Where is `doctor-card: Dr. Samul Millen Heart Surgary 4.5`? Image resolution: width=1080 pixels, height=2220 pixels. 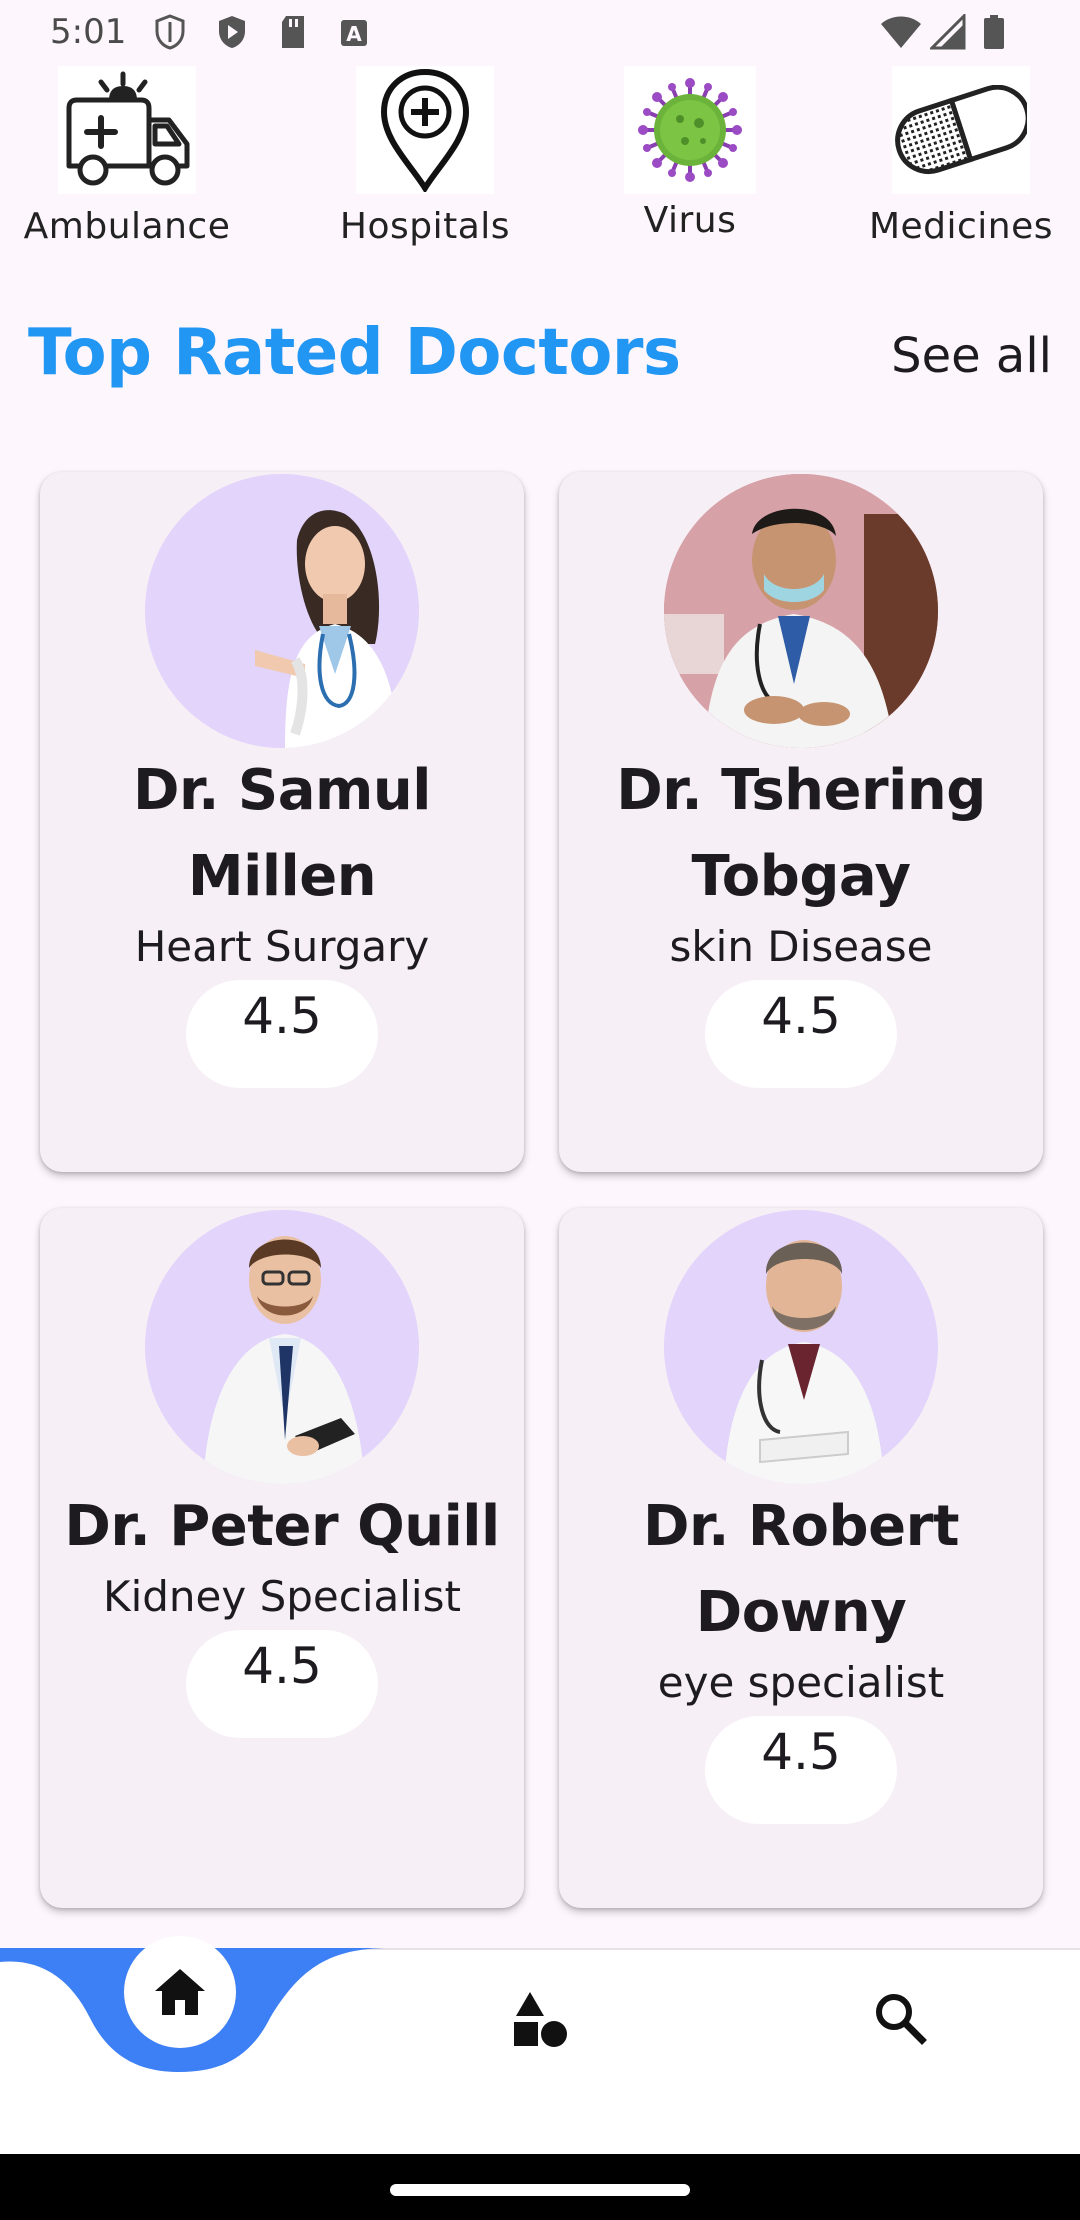
doctor-card: Dr. Samul Millen Heart Surgary 4.5 is located at coordinates (282, 822).